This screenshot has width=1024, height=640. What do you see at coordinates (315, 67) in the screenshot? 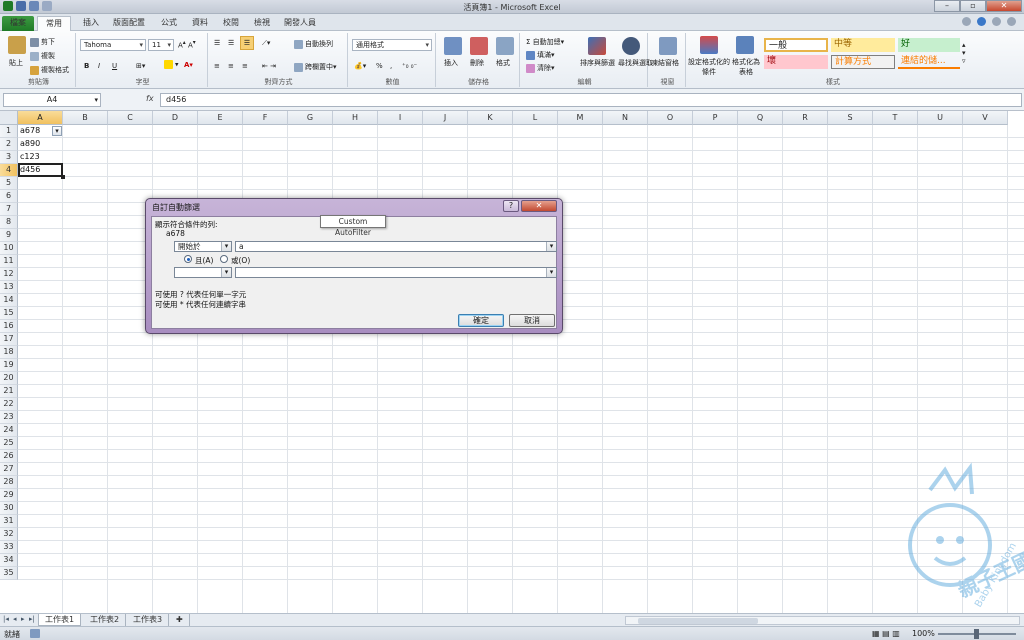
I see `merge-center-button: 跨欄置中▾` at bounding box center [315, 67].